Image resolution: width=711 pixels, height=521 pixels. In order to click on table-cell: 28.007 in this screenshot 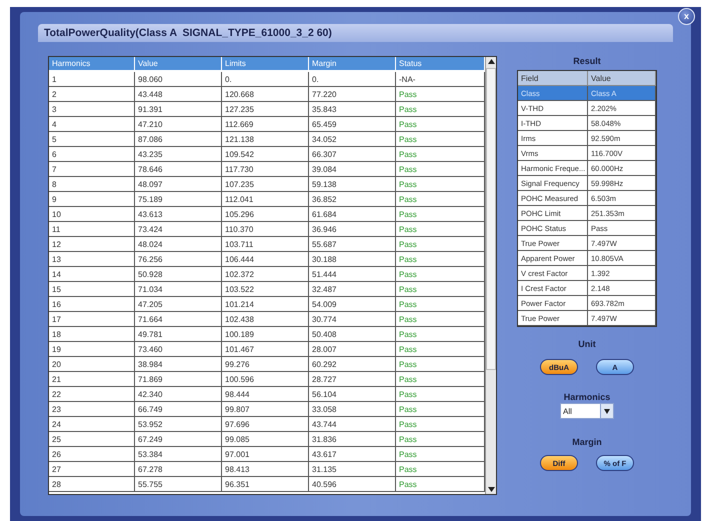, I will do `click(352, 349)`.